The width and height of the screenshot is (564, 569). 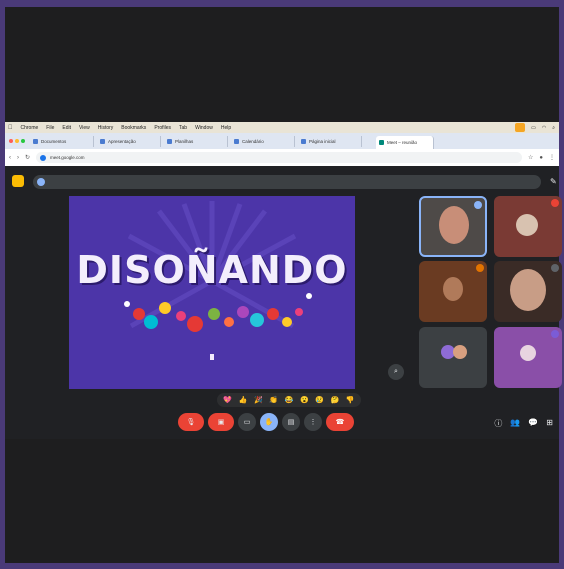 I want to click on menu-item: History, so click(x=106, y=128).